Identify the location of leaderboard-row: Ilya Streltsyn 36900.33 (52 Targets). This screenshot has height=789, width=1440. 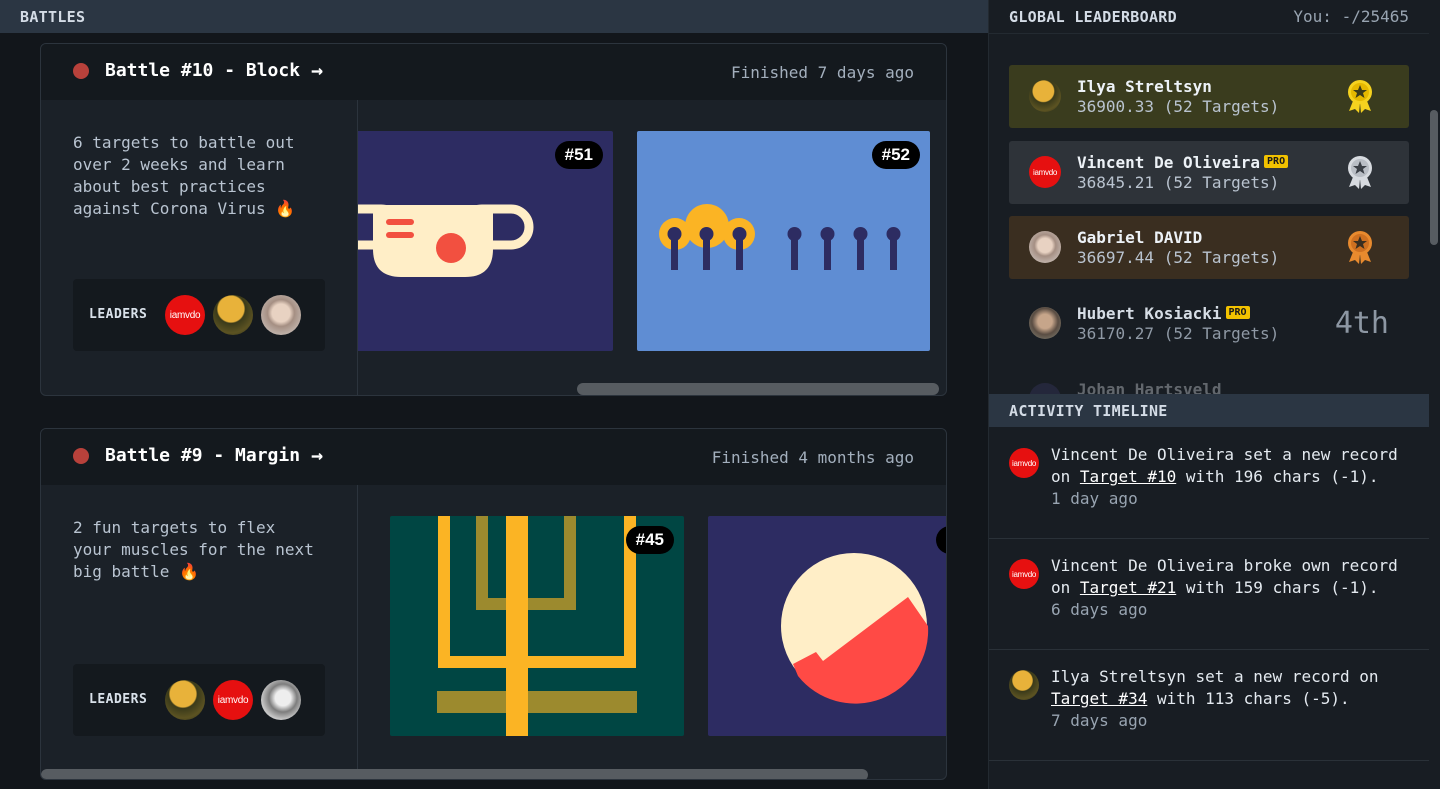
(1209, 96).